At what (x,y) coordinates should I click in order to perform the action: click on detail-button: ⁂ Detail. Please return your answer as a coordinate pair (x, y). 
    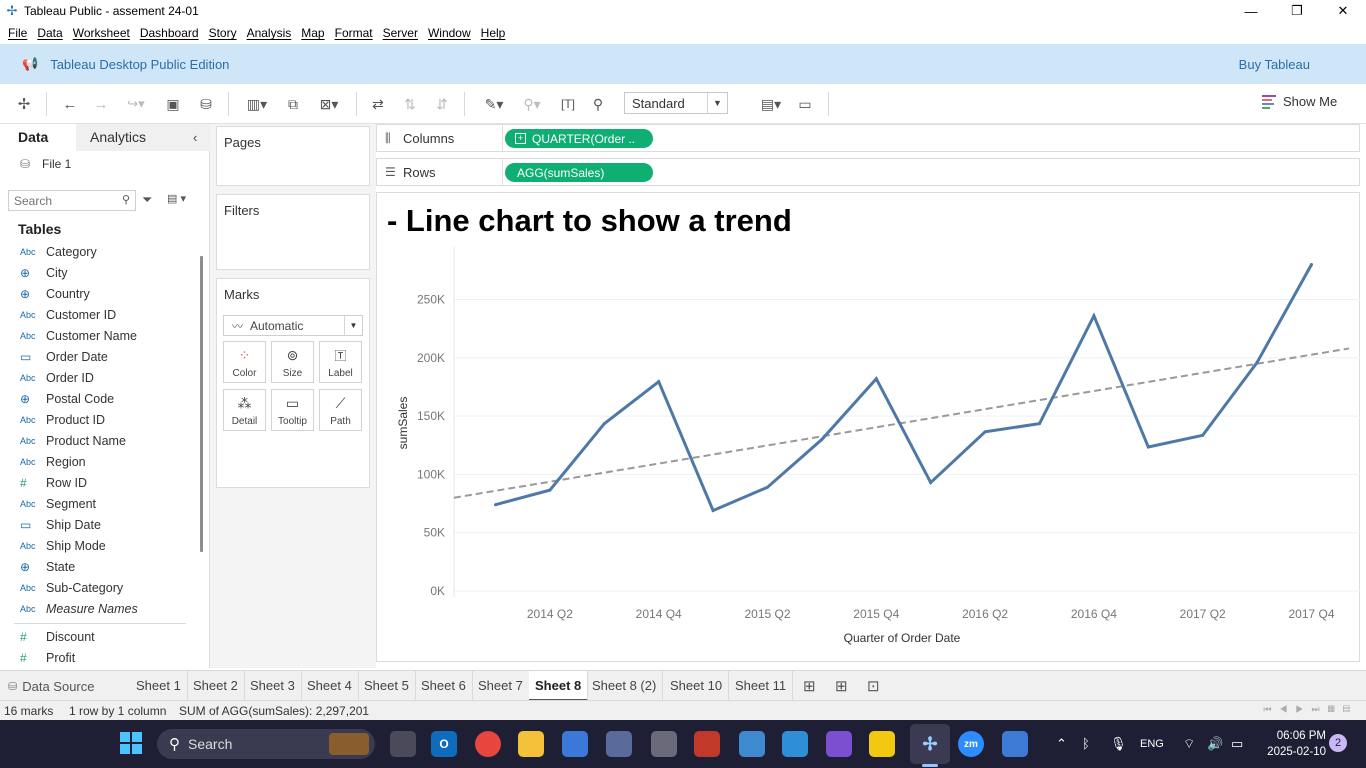
    Looking at the image, I should click on (244, 410).